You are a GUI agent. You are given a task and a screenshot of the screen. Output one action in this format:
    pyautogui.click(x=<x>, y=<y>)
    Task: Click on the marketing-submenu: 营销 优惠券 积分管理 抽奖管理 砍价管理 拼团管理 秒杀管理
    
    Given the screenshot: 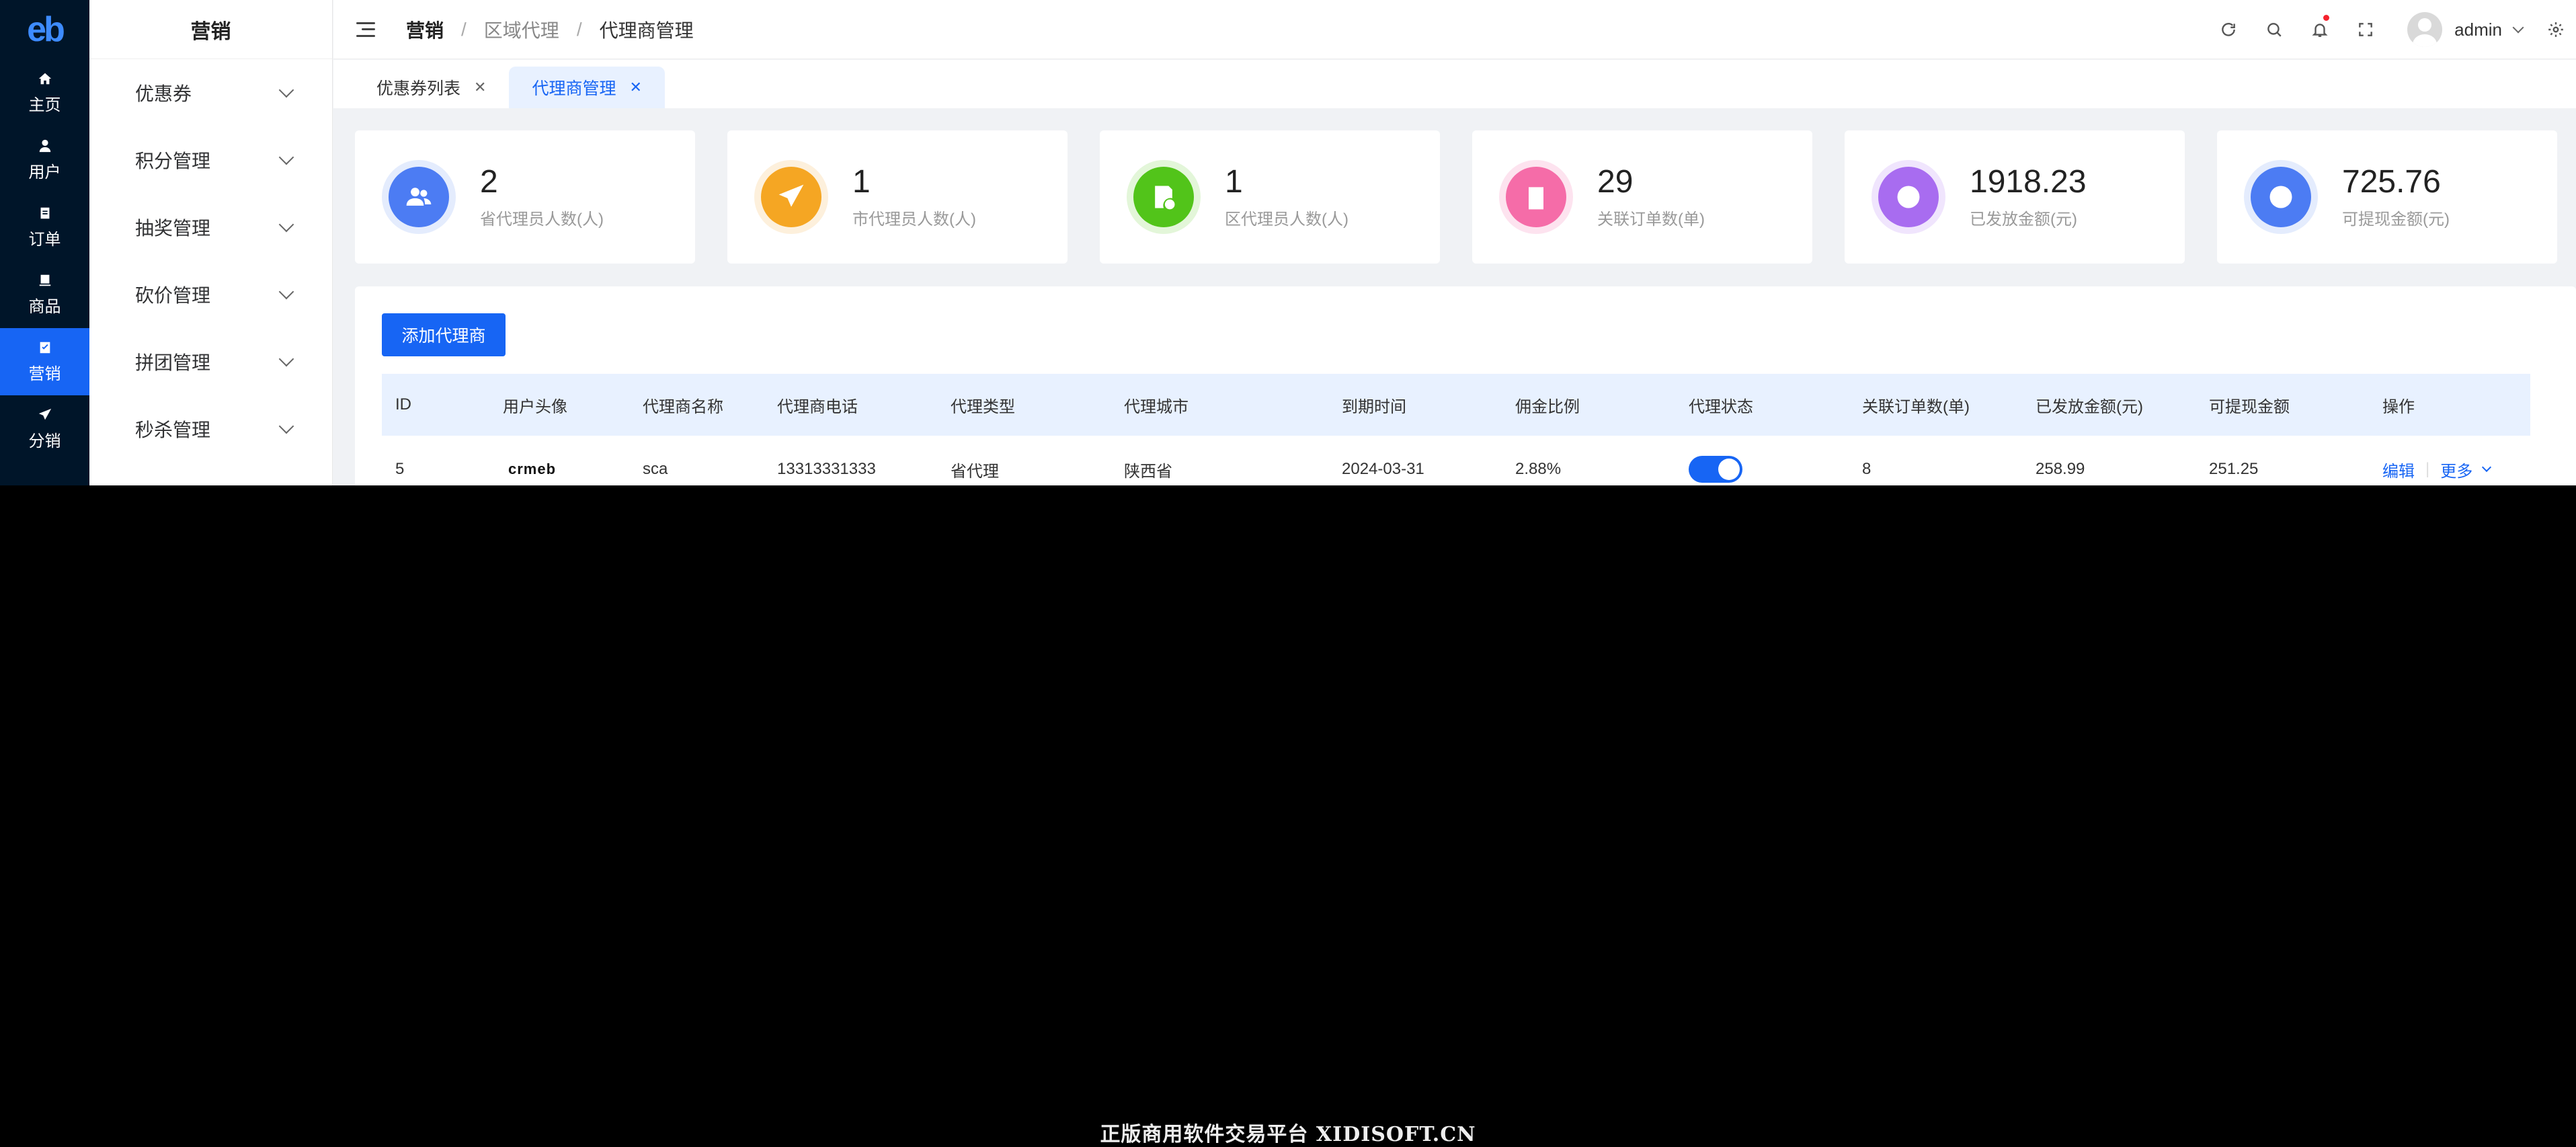 What is the action you would take?
    pyautogui.click(x=211, y=242)
    